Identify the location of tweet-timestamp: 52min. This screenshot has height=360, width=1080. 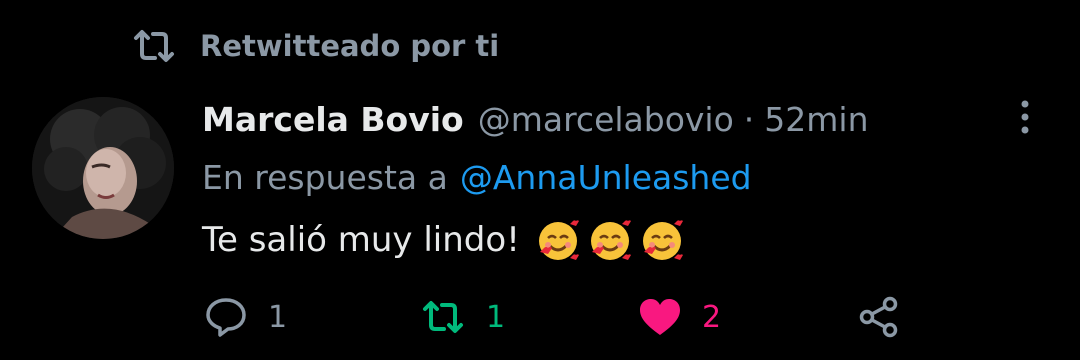
(816, 119).